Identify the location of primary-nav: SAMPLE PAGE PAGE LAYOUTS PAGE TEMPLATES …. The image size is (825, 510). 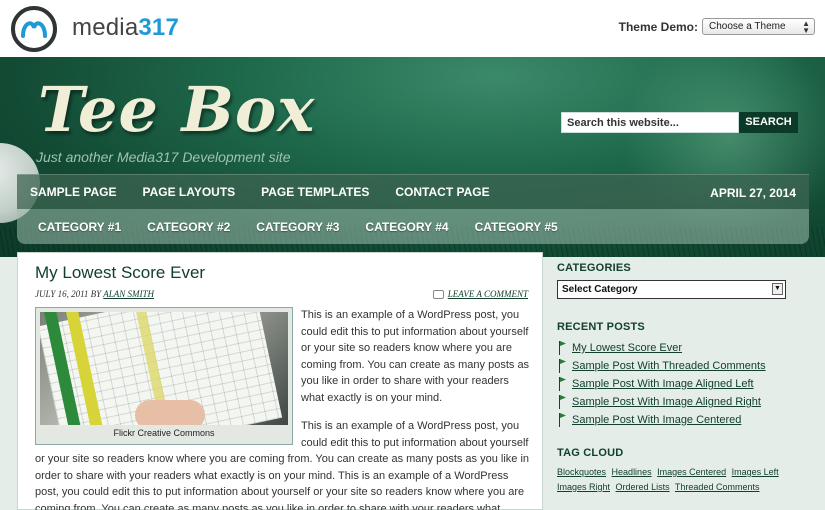
(413, 191).